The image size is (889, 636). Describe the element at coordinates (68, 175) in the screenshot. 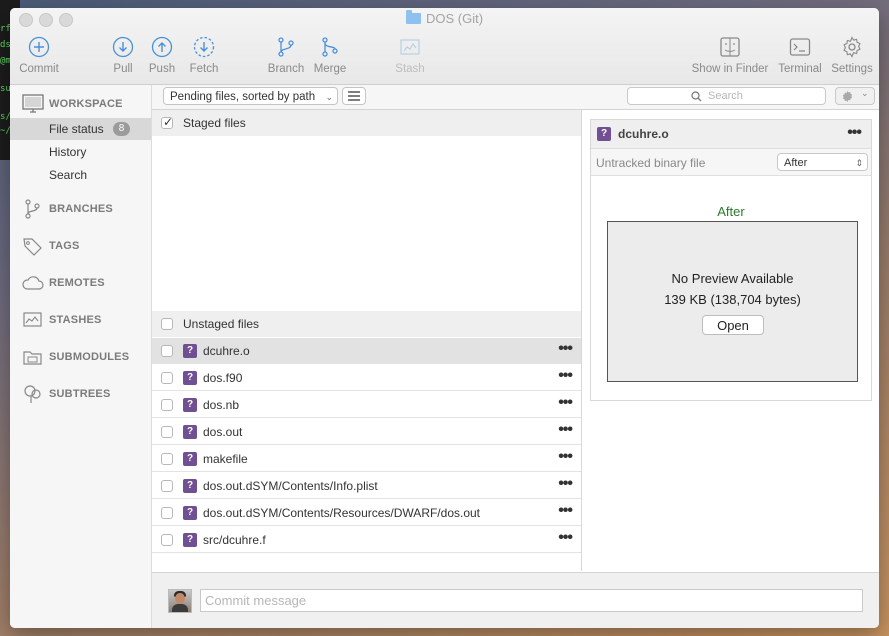

I see `sidebar-item-label: Search` at that location.